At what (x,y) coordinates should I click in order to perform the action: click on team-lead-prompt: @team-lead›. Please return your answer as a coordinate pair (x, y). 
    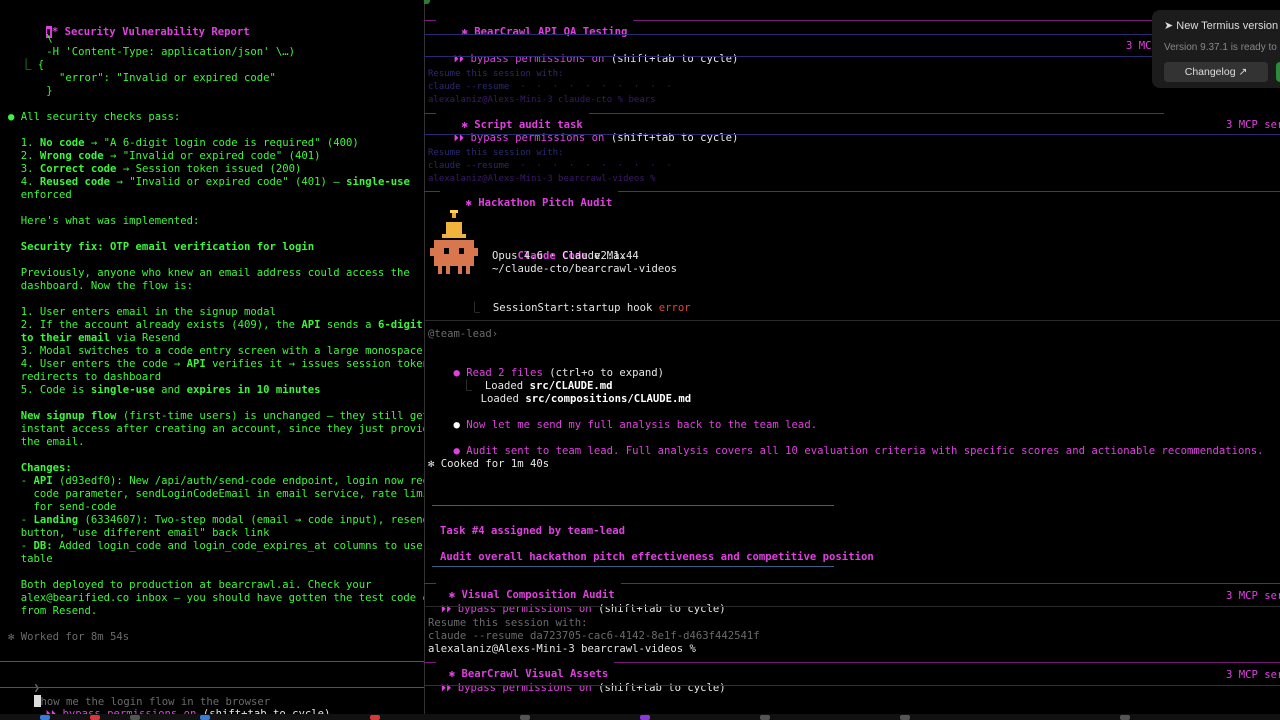
    Looking at the image, I should click on (463, 334).